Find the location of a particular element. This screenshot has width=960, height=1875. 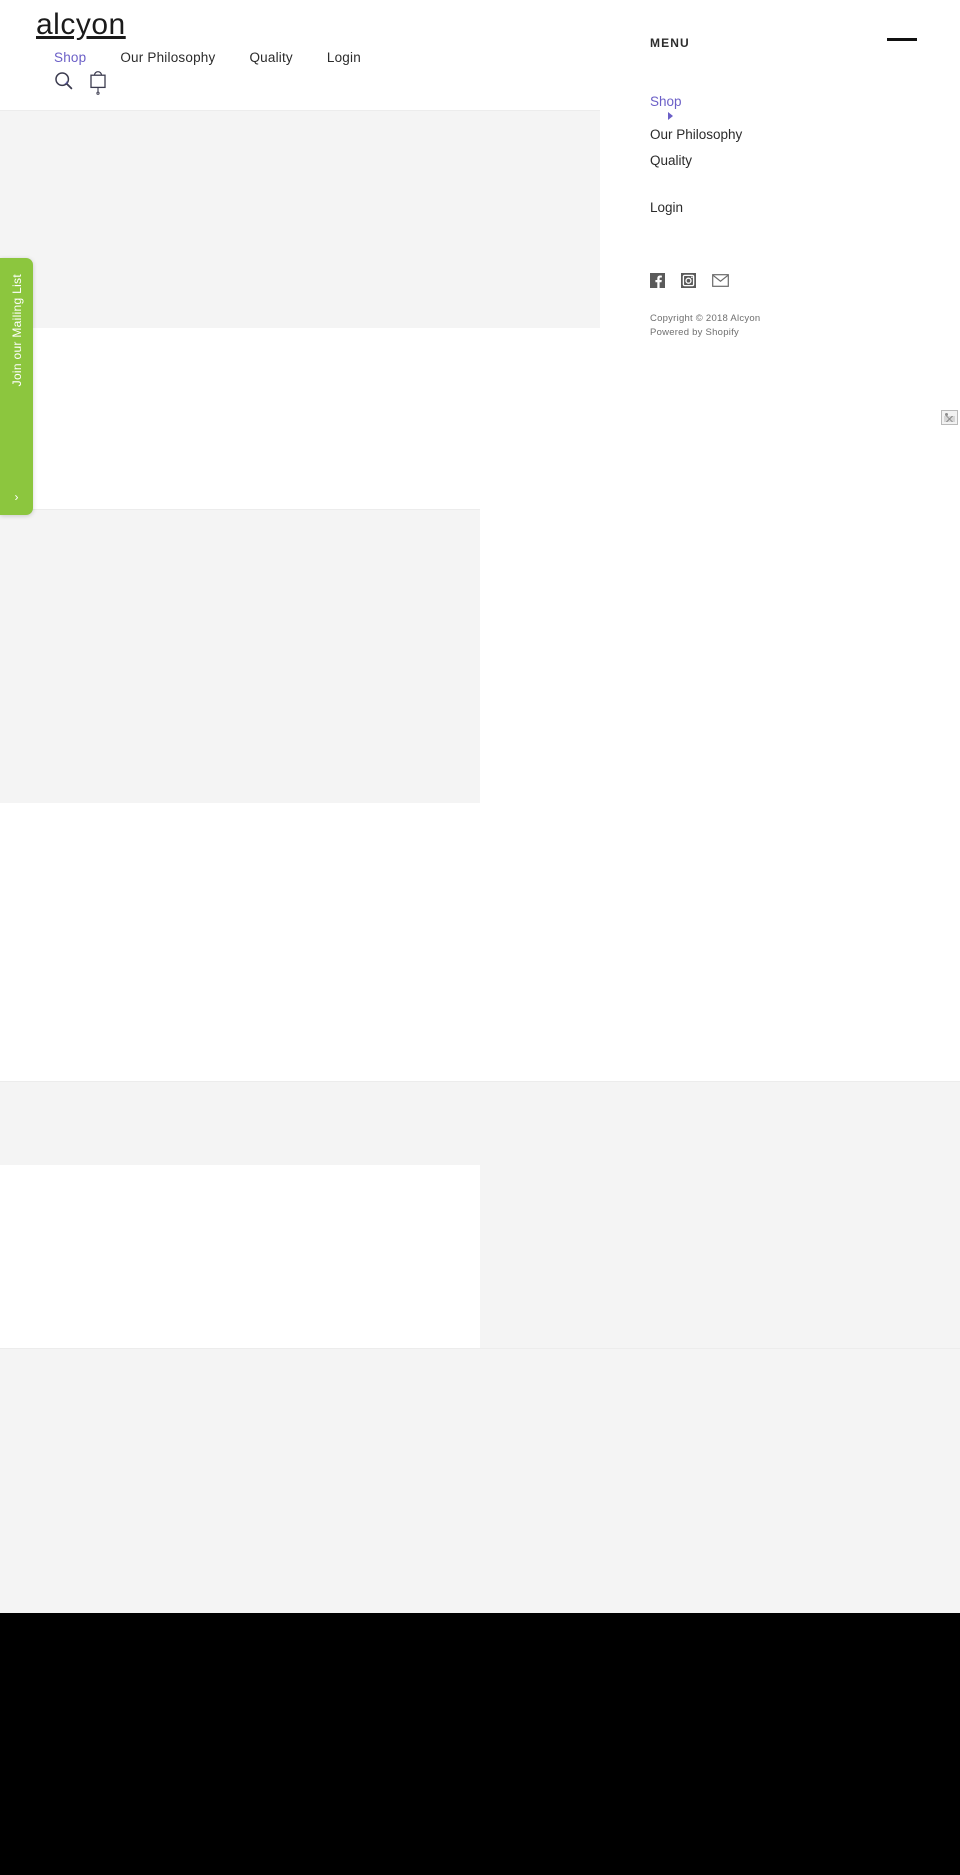

email-link is located at coordinates (720, 280).